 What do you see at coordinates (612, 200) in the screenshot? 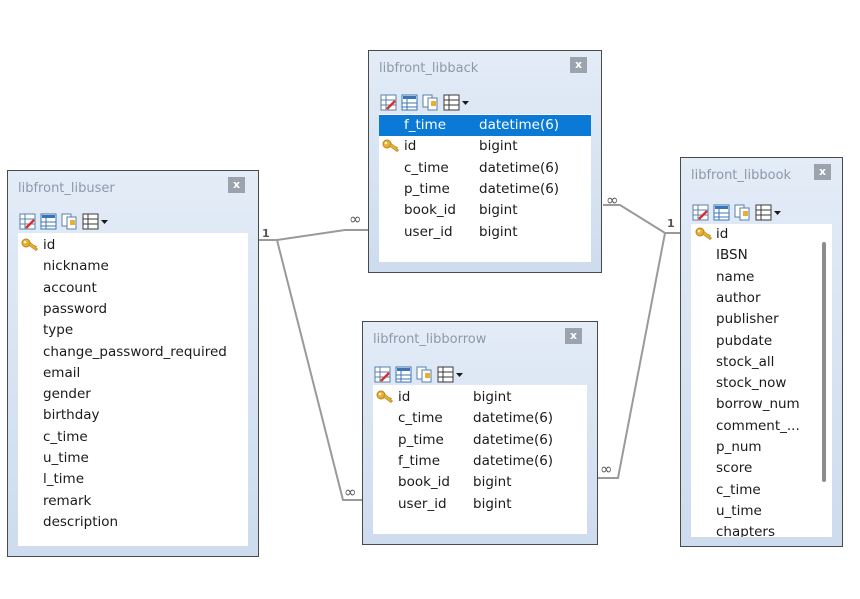
I see `cardinality-many-back-right: ∞` at bounding box center [612, 200].